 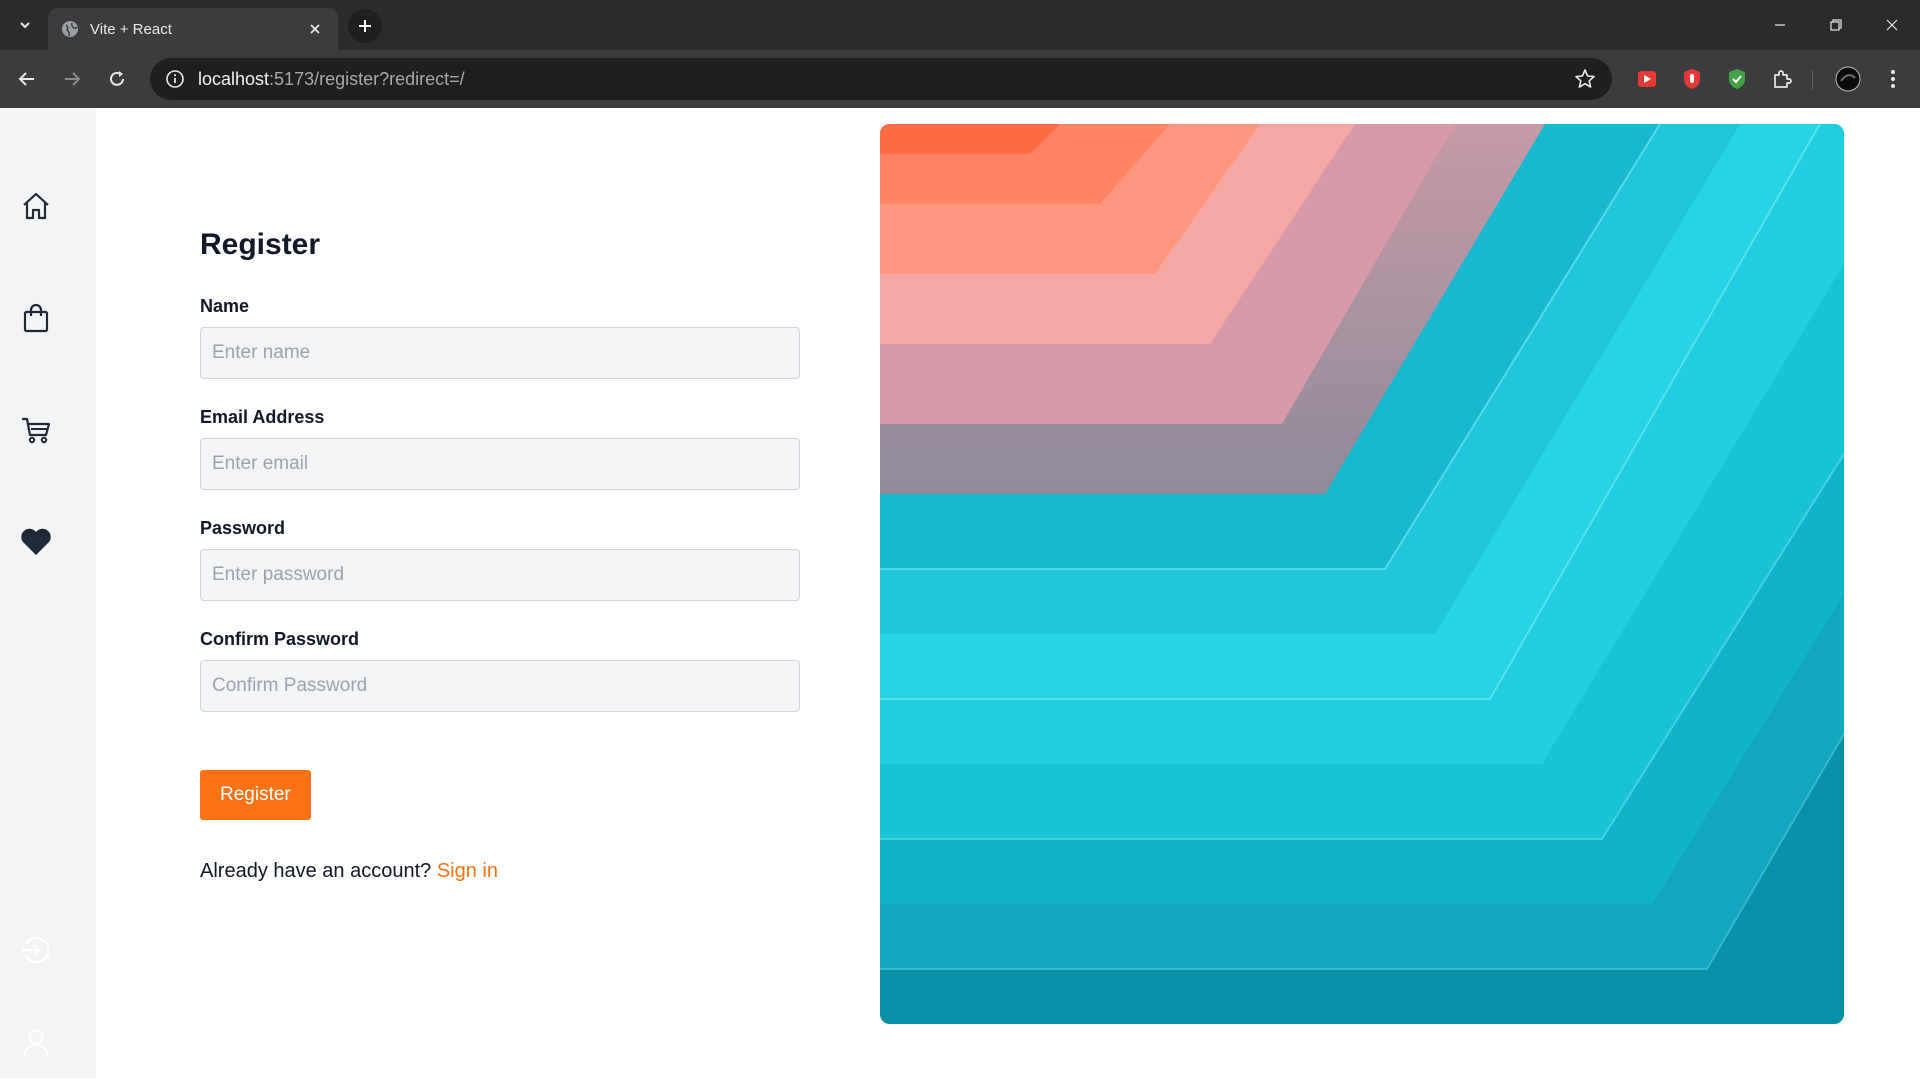 I want to click on cart-icon, so click(x=36, y=430).